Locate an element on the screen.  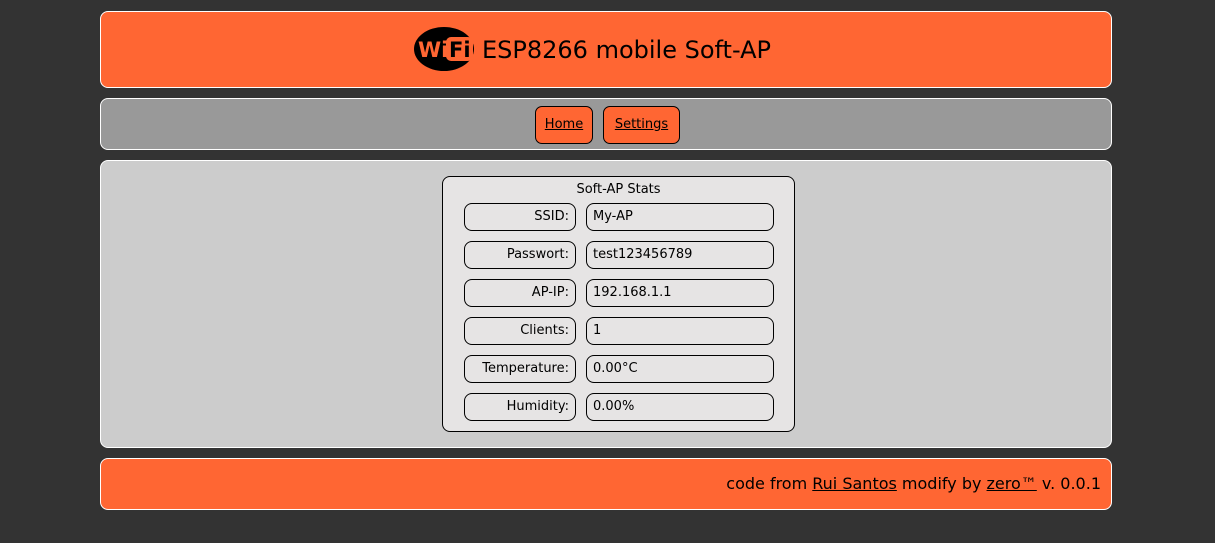
stat-row-password: Passwort: test123456789 is located at coordinates (619, 255).